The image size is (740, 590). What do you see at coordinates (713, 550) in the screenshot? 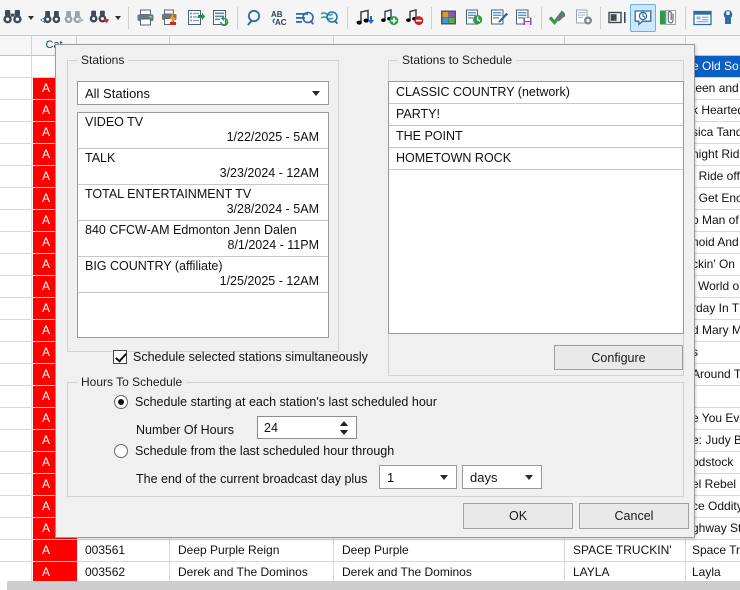
I see `title-mixed-cell: Space Trucki` at bounding box center [713, 550].